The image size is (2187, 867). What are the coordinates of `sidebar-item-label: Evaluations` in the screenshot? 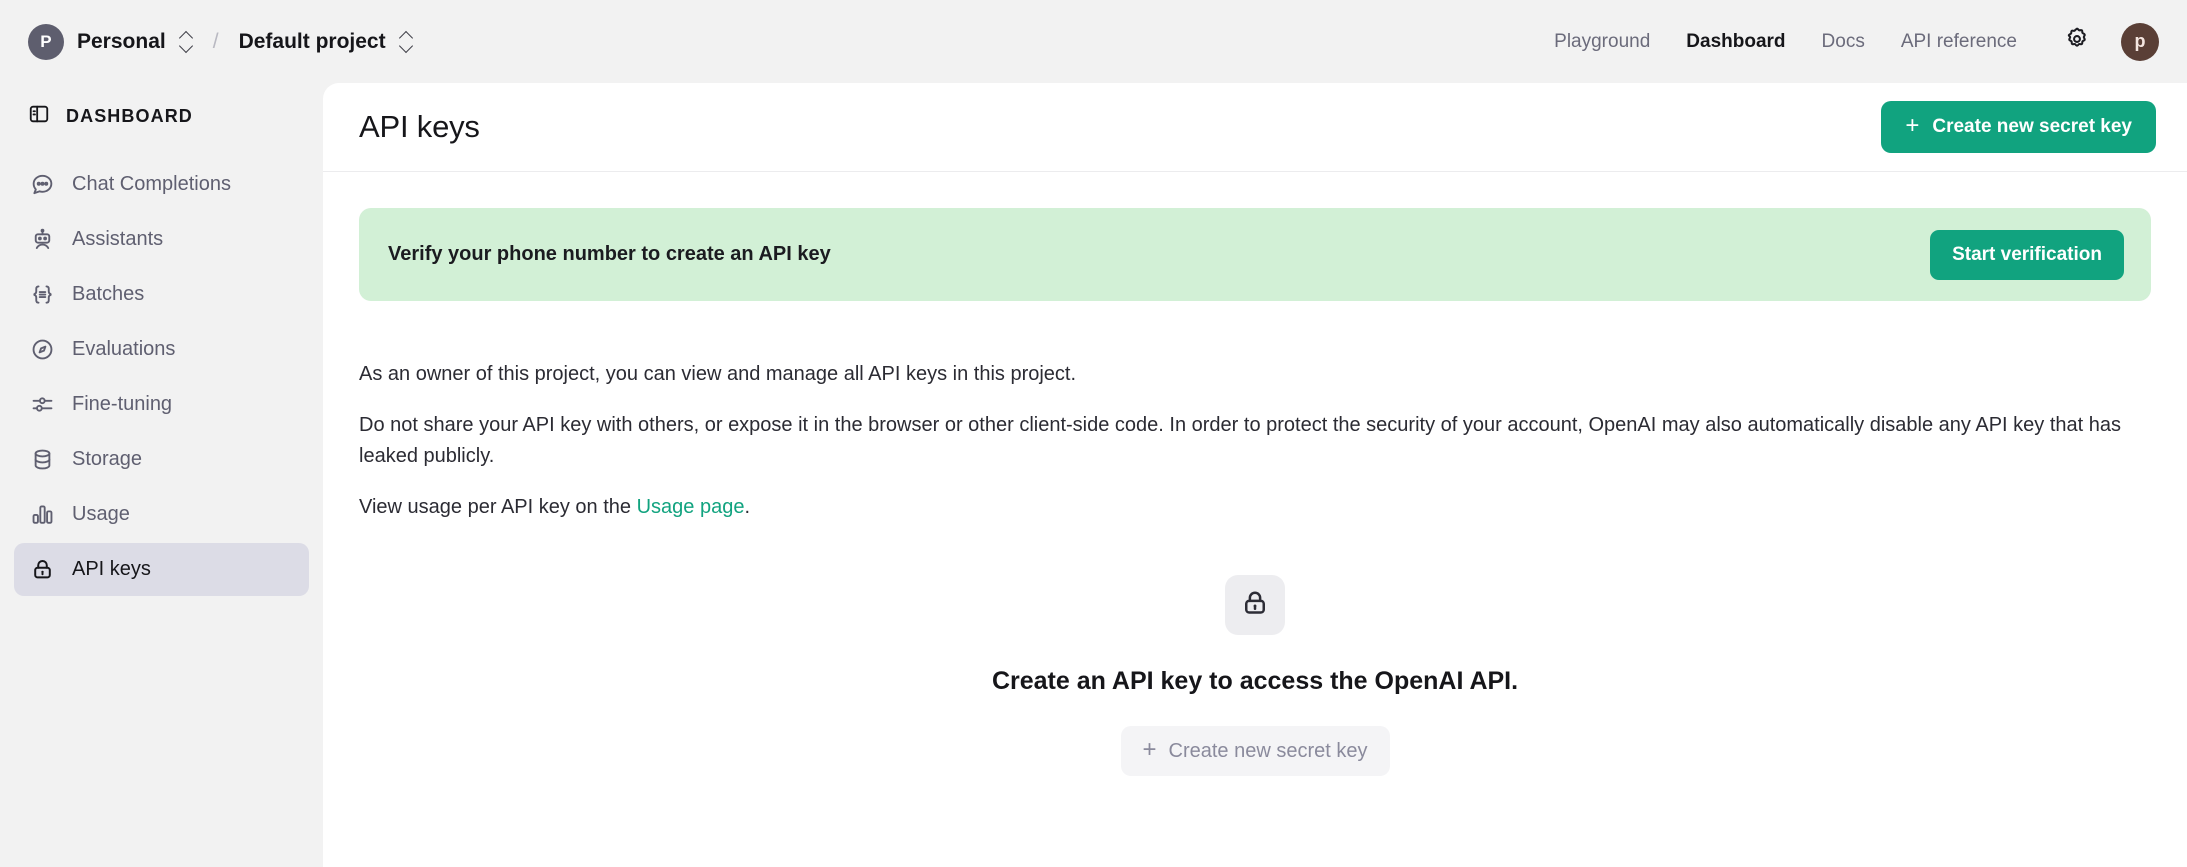 It's located at (124, 349).